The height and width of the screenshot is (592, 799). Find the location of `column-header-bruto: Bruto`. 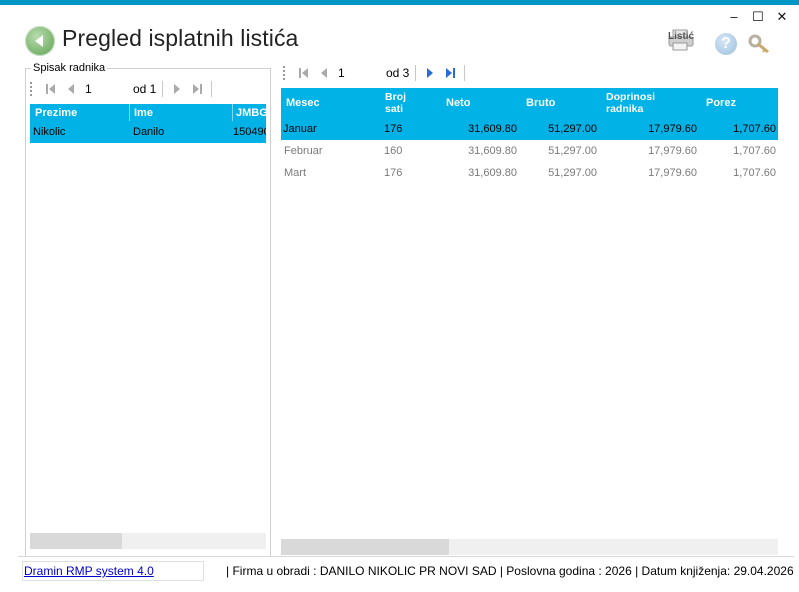

column-header-bruto: Bruto is located at coordinates (540, 103).